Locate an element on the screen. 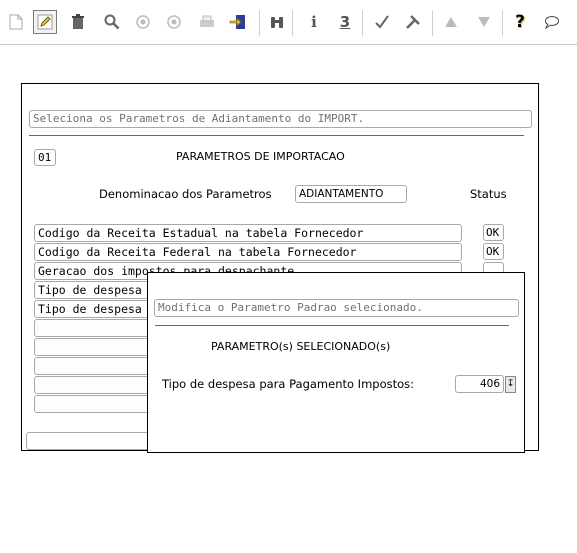  popup-separator-line is located at coordinates (332, 325).